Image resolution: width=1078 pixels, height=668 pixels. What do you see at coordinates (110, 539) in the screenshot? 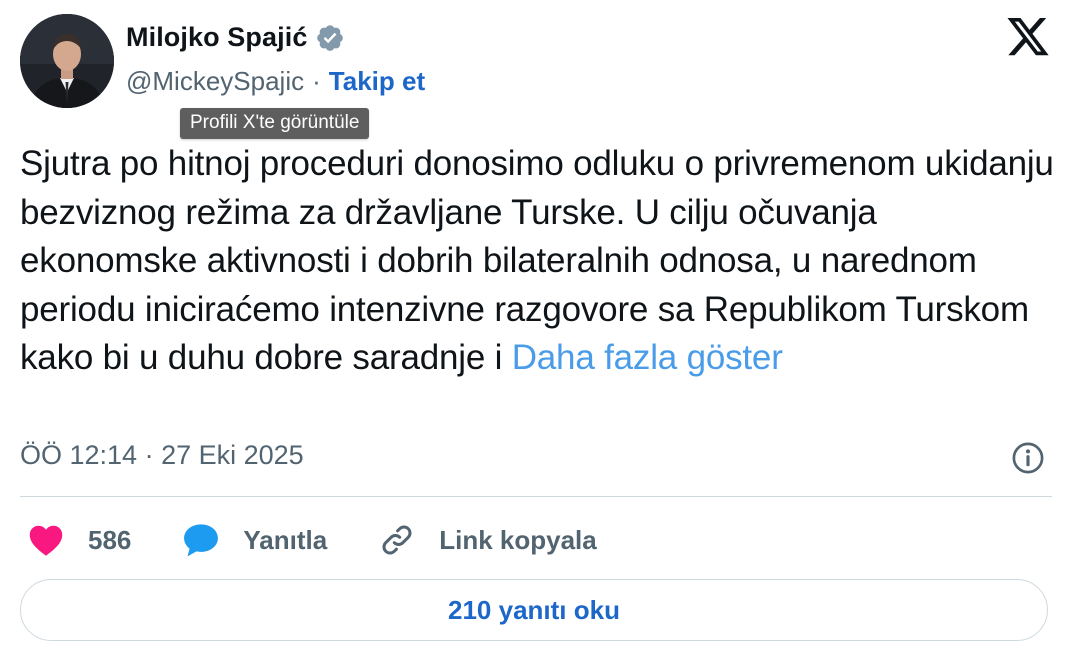
I see `like-count: 586` at bounding box center [110, 539].